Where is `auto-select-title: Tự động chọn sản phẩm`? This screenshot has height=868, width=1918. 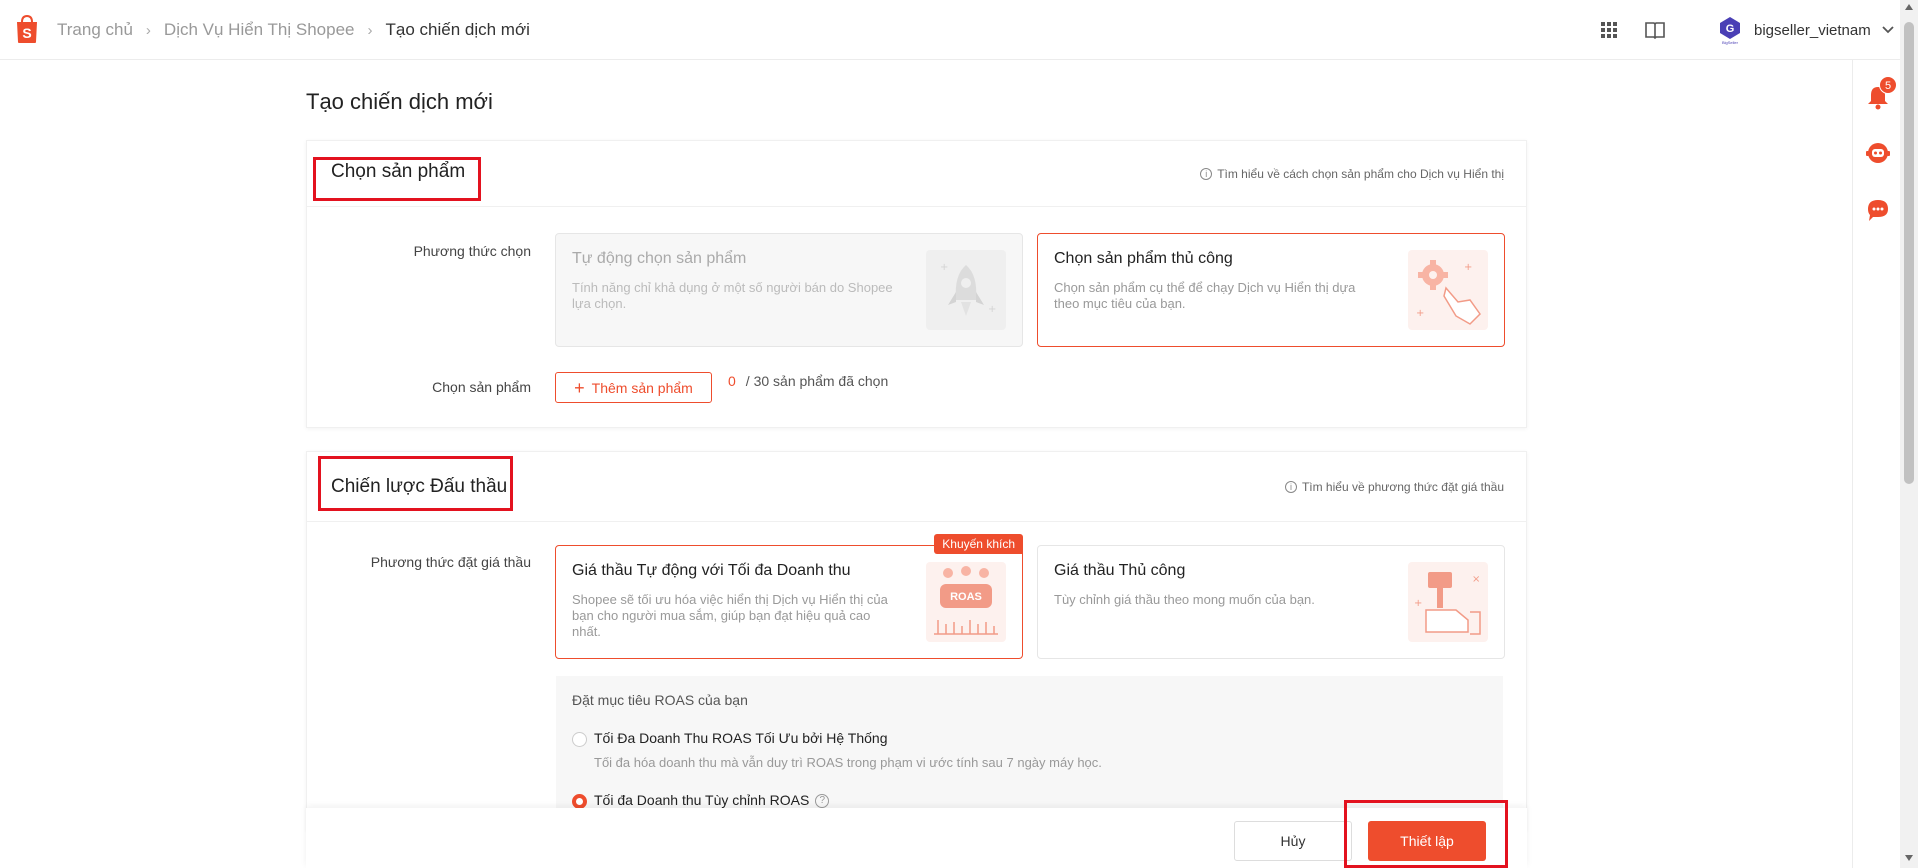
auto-select-title: Tự động chọn sản phẩm is located at coordinates (659, 258).